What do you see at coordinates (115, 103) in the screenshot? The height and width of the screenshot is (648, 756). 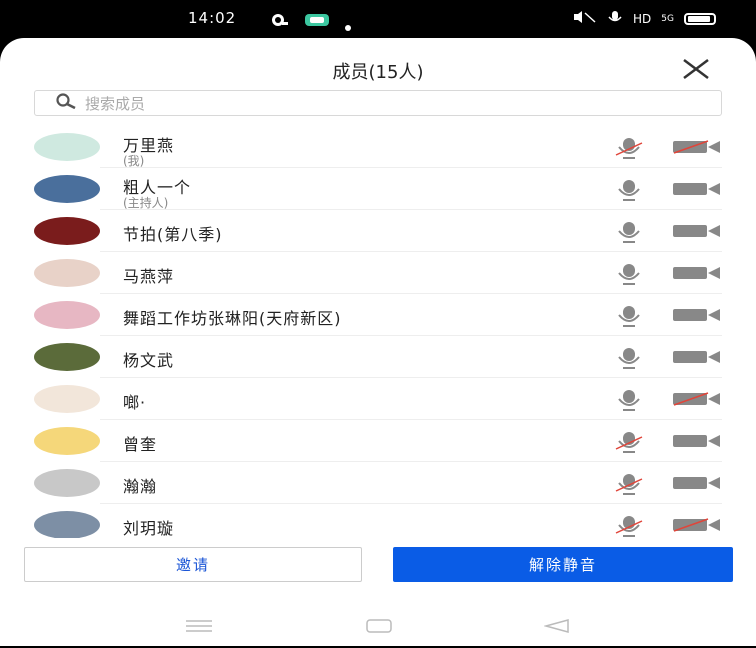 I see `search-placeholder: 搜索成员` at bounding box center [115, 103].